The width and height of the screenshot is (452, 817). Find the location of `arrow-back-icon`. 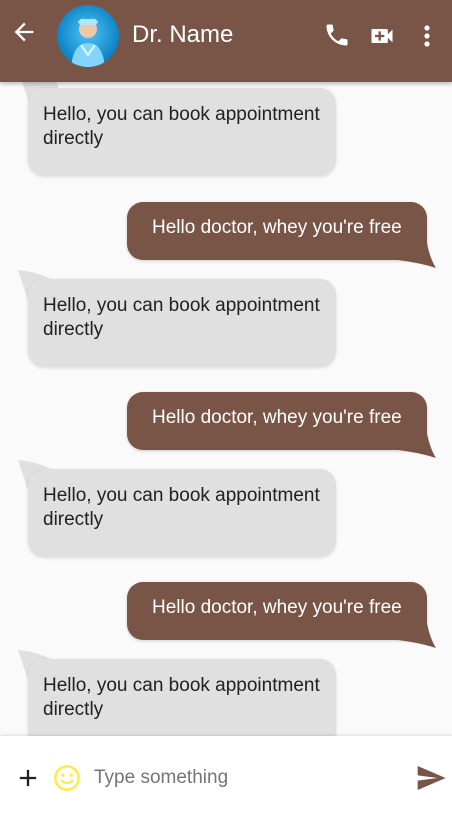

arrow-back-icon is located at coordinates (24, 32).